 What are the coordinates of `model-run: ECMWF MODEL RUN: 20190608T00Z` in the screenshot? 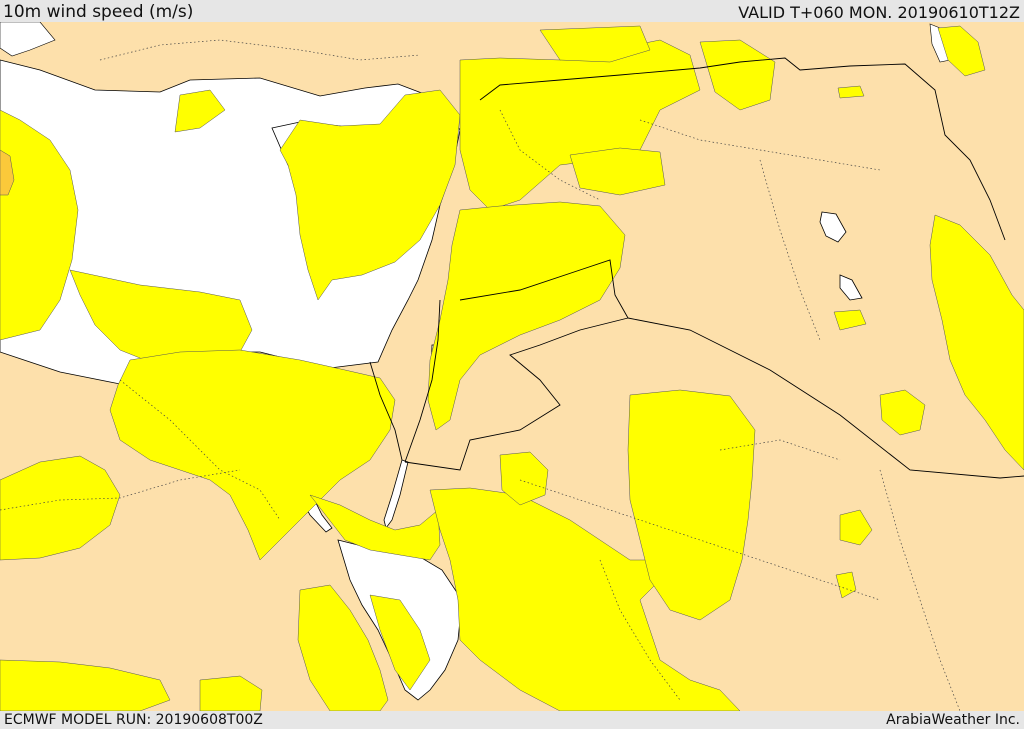 It's located at (133, 720).